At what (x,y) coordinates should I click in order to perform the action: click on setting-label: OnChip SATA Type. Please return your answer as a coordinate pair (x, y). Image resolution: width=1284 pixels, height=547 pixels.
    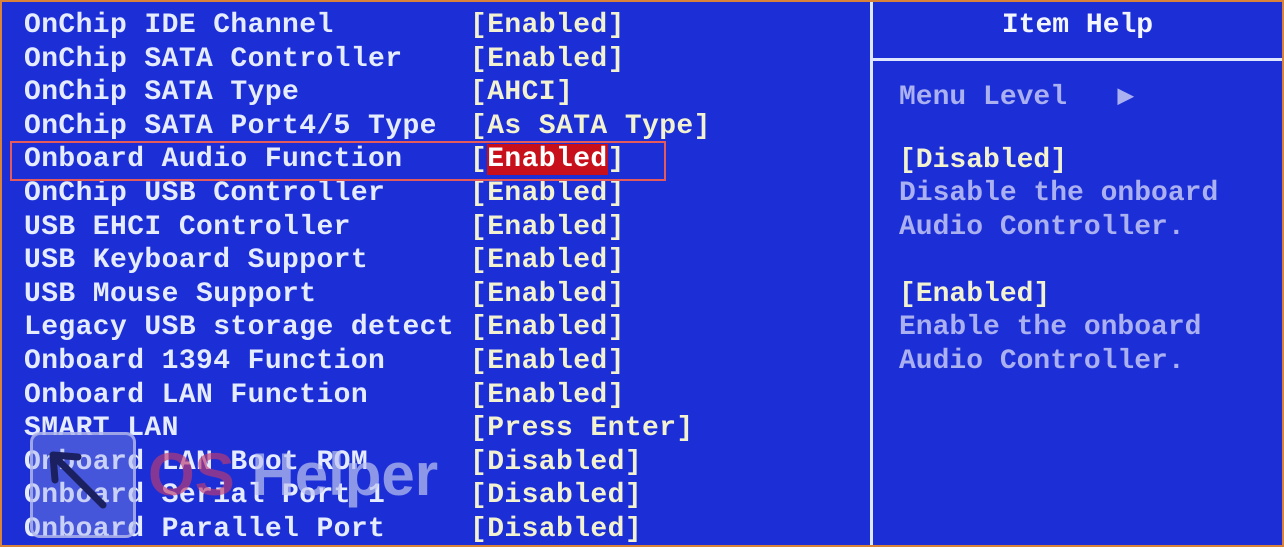
    Looking at the image, I should click on (162, 93).